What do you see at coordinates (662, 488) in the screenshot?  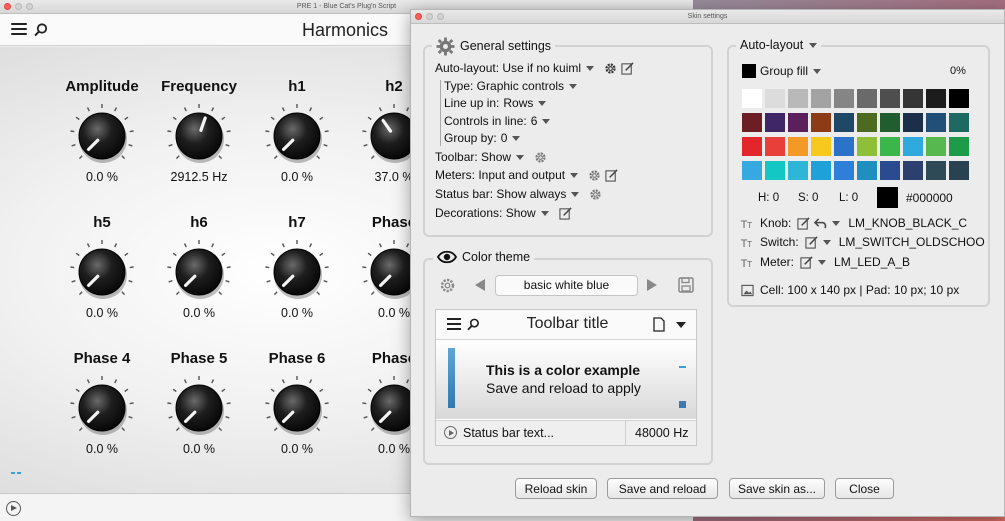 I see `save-and-reload-button: Save and reload` at bounding box center [662, 488].